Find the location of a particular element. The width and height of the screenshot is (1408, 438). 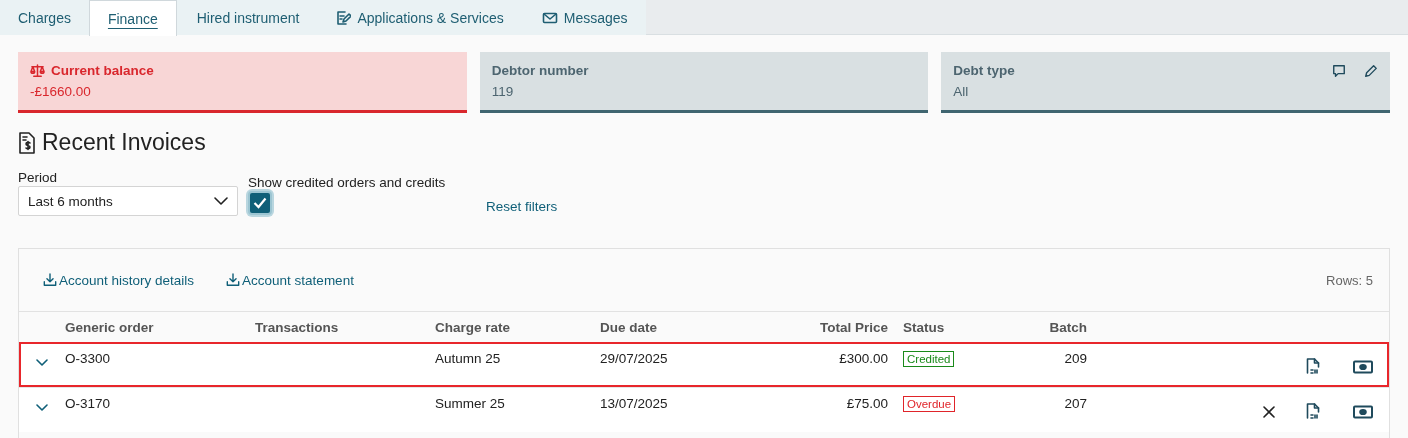

tab: Messages is located at coordinates (584, 17).